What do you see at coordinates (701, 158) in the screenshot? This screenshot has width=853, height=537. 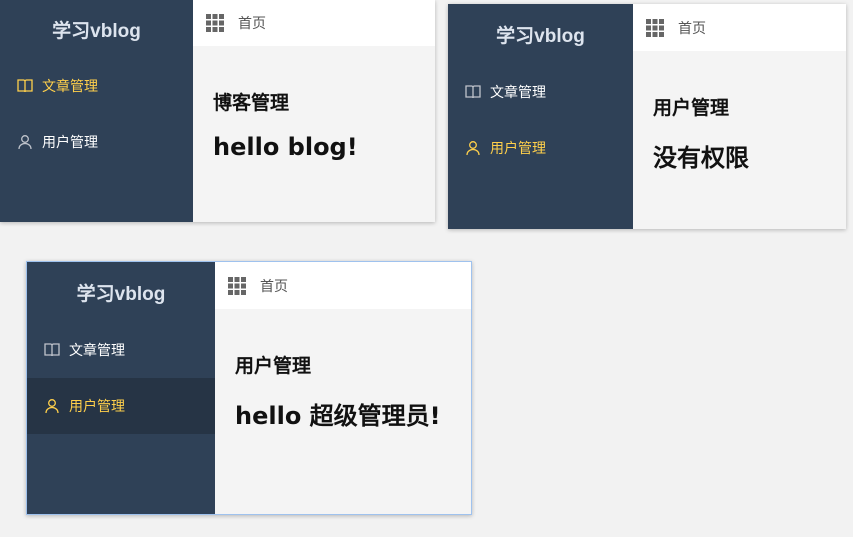 I see `page-message: 没有权限` at bounding box center [701, 158].